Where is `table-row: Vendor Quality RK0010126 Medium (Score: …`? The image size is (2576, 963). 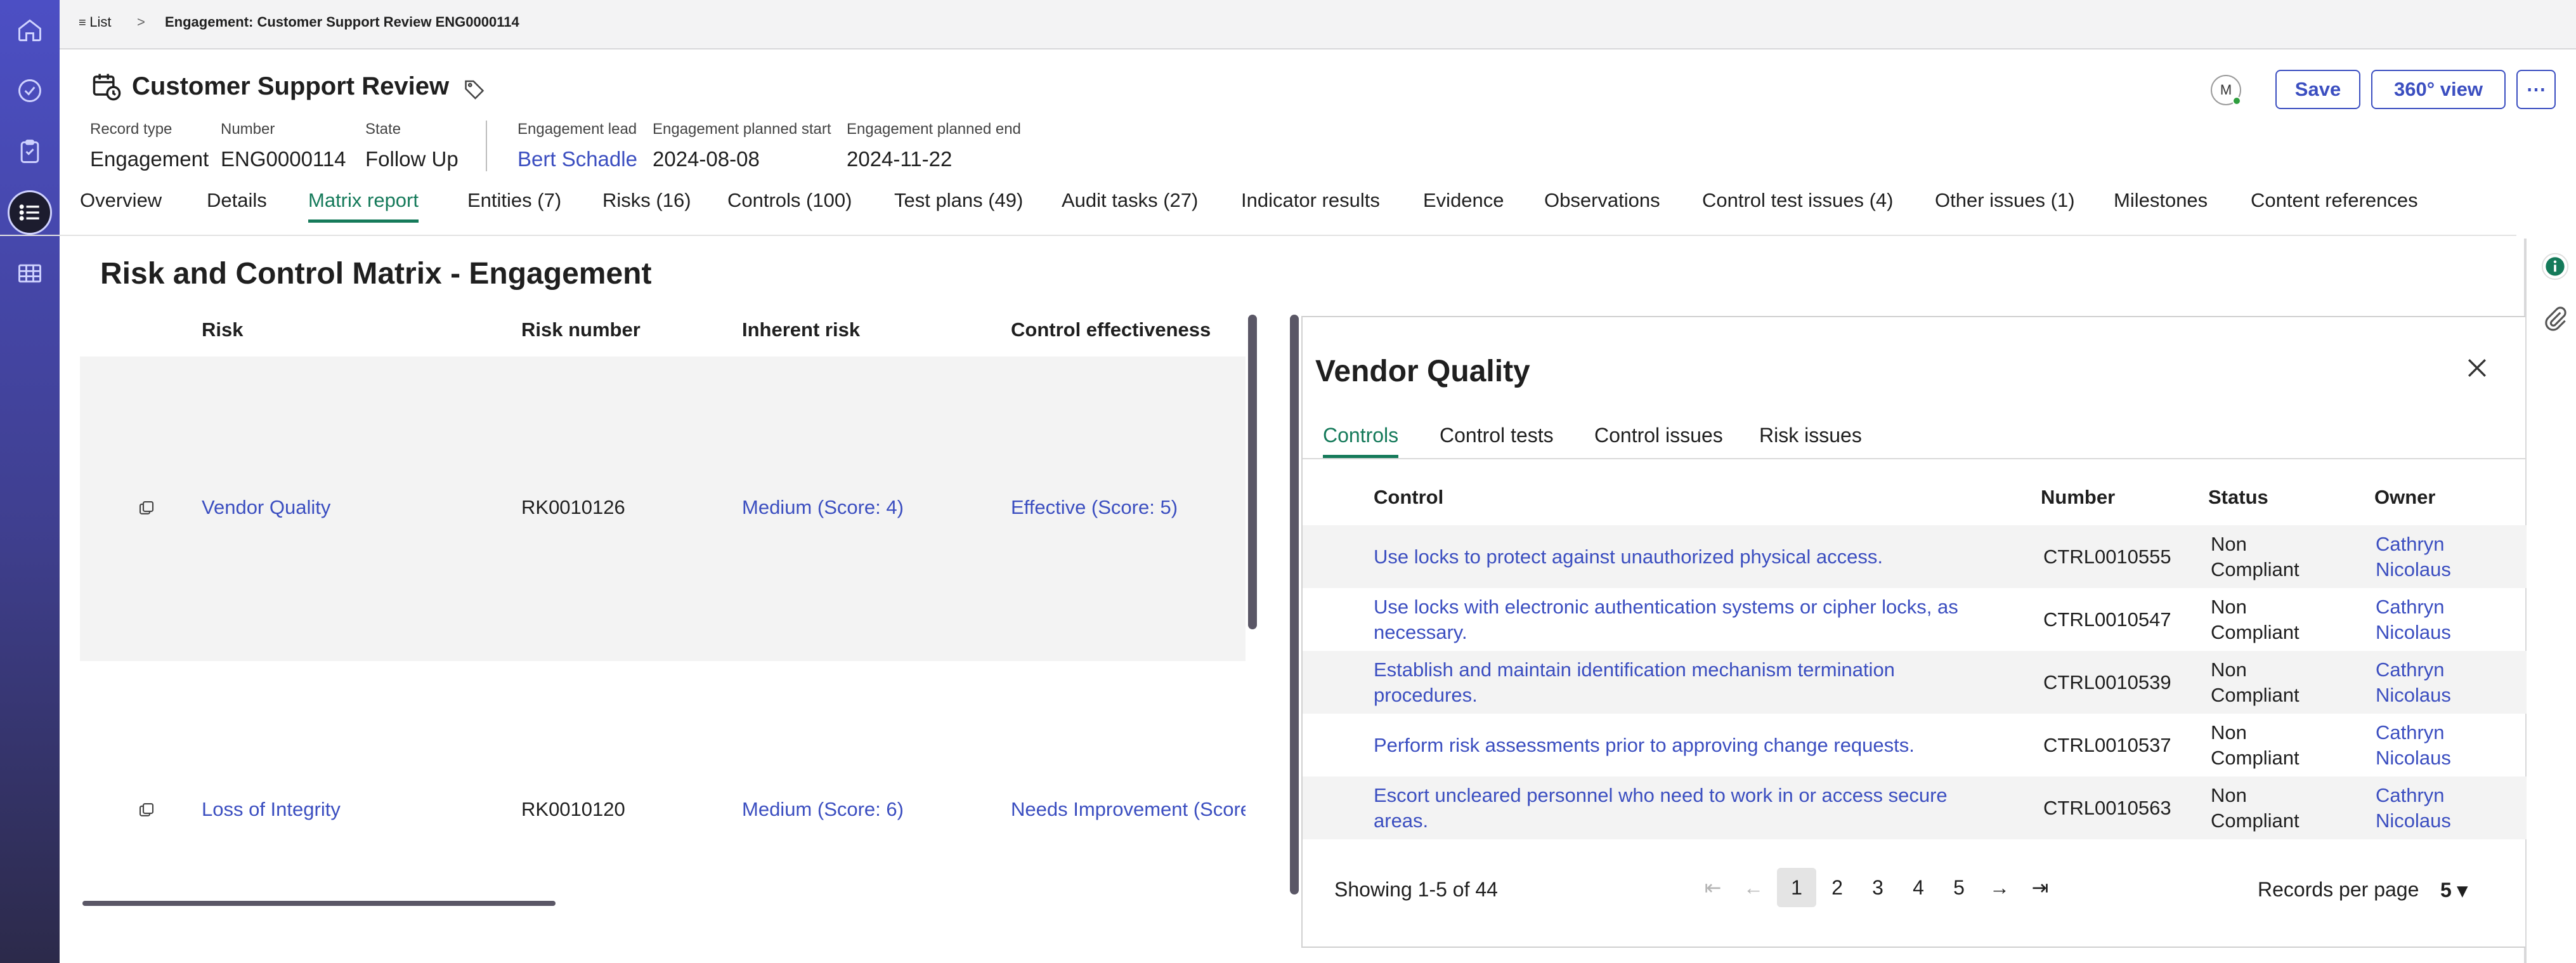
table-row: Vendor Quality RK0010126 Medium (Score: … is located at coordinates (663, 509).